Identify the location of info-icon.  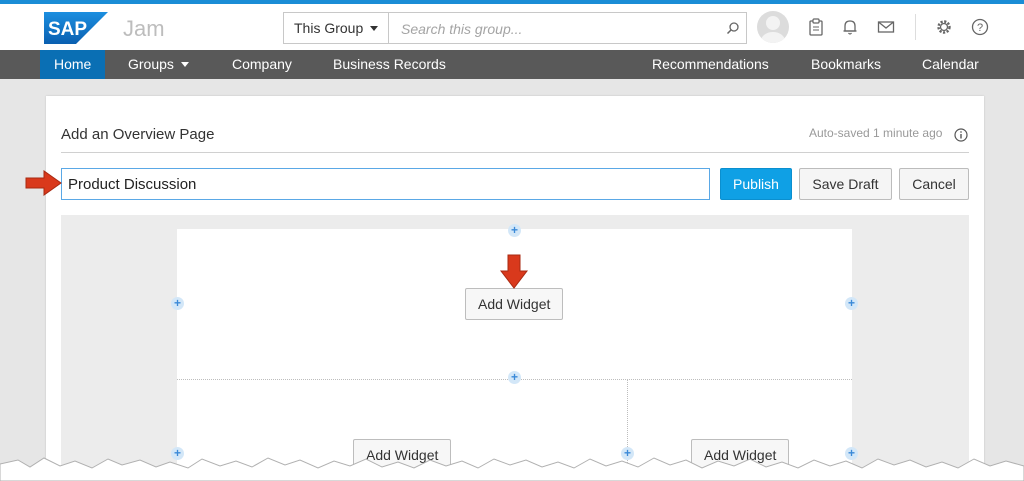
(961, 135).